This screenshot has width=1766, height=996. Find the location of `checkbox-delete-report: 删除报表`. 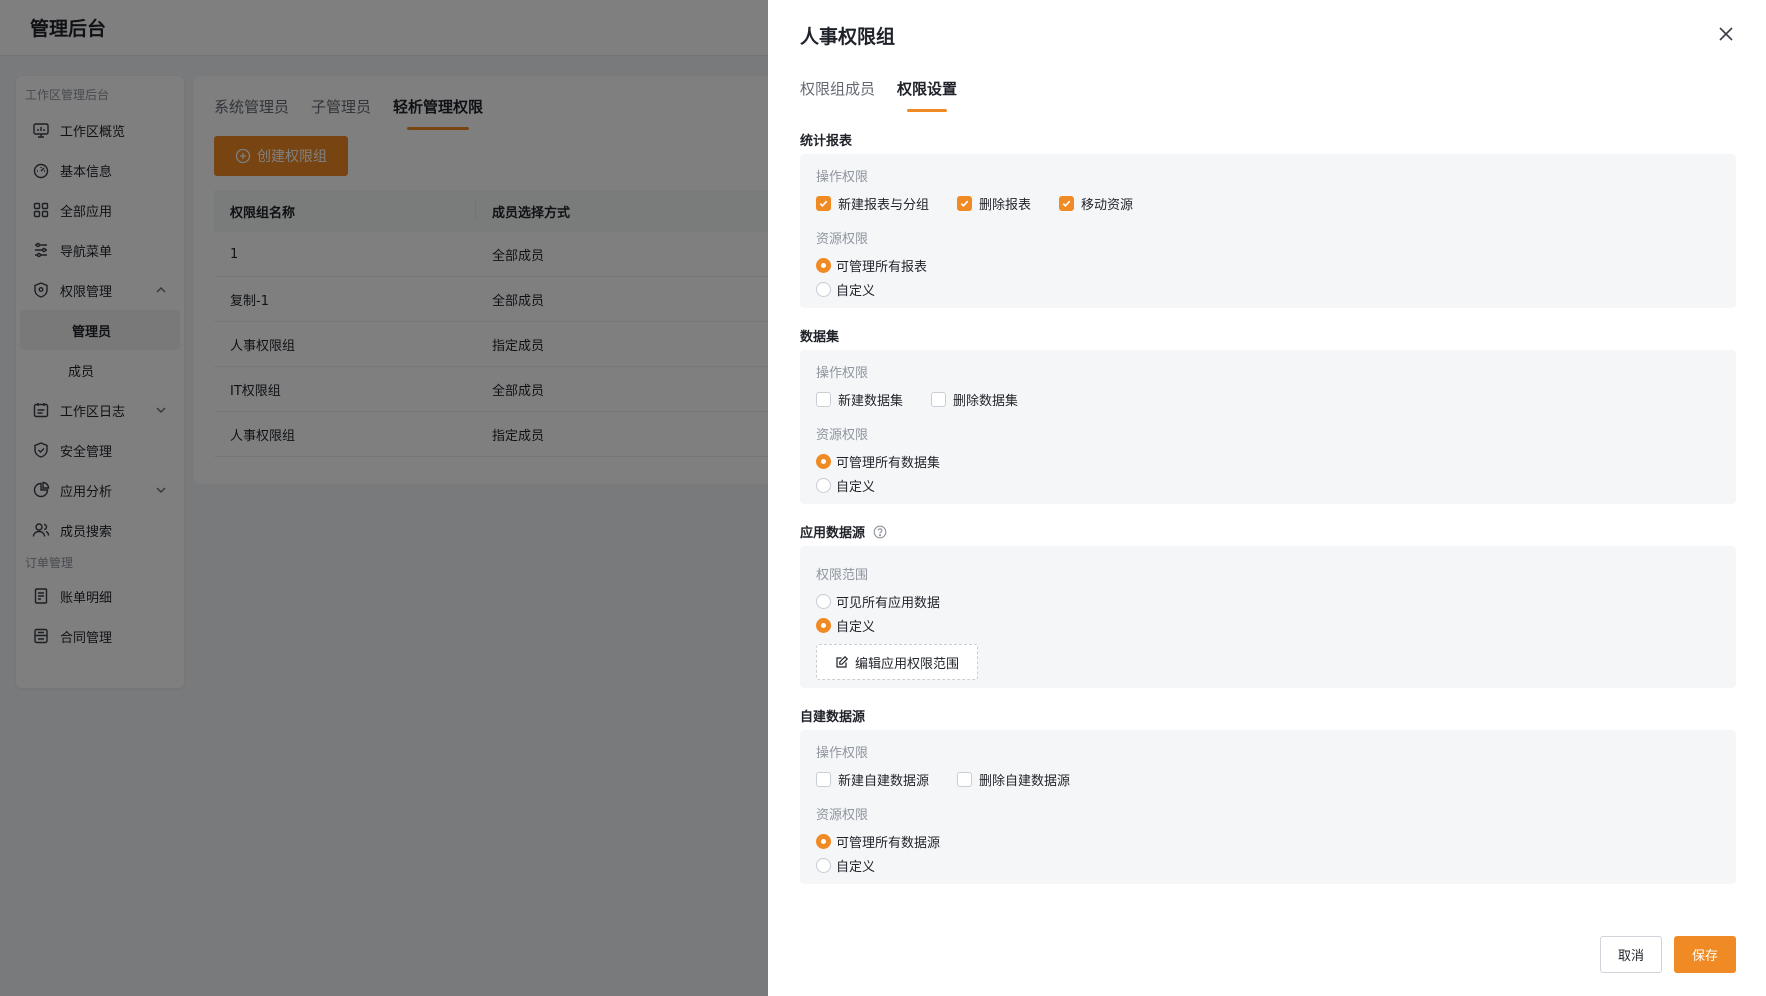

checkbox-delete-report: 删除报表 is located at coordinates (994, 203).